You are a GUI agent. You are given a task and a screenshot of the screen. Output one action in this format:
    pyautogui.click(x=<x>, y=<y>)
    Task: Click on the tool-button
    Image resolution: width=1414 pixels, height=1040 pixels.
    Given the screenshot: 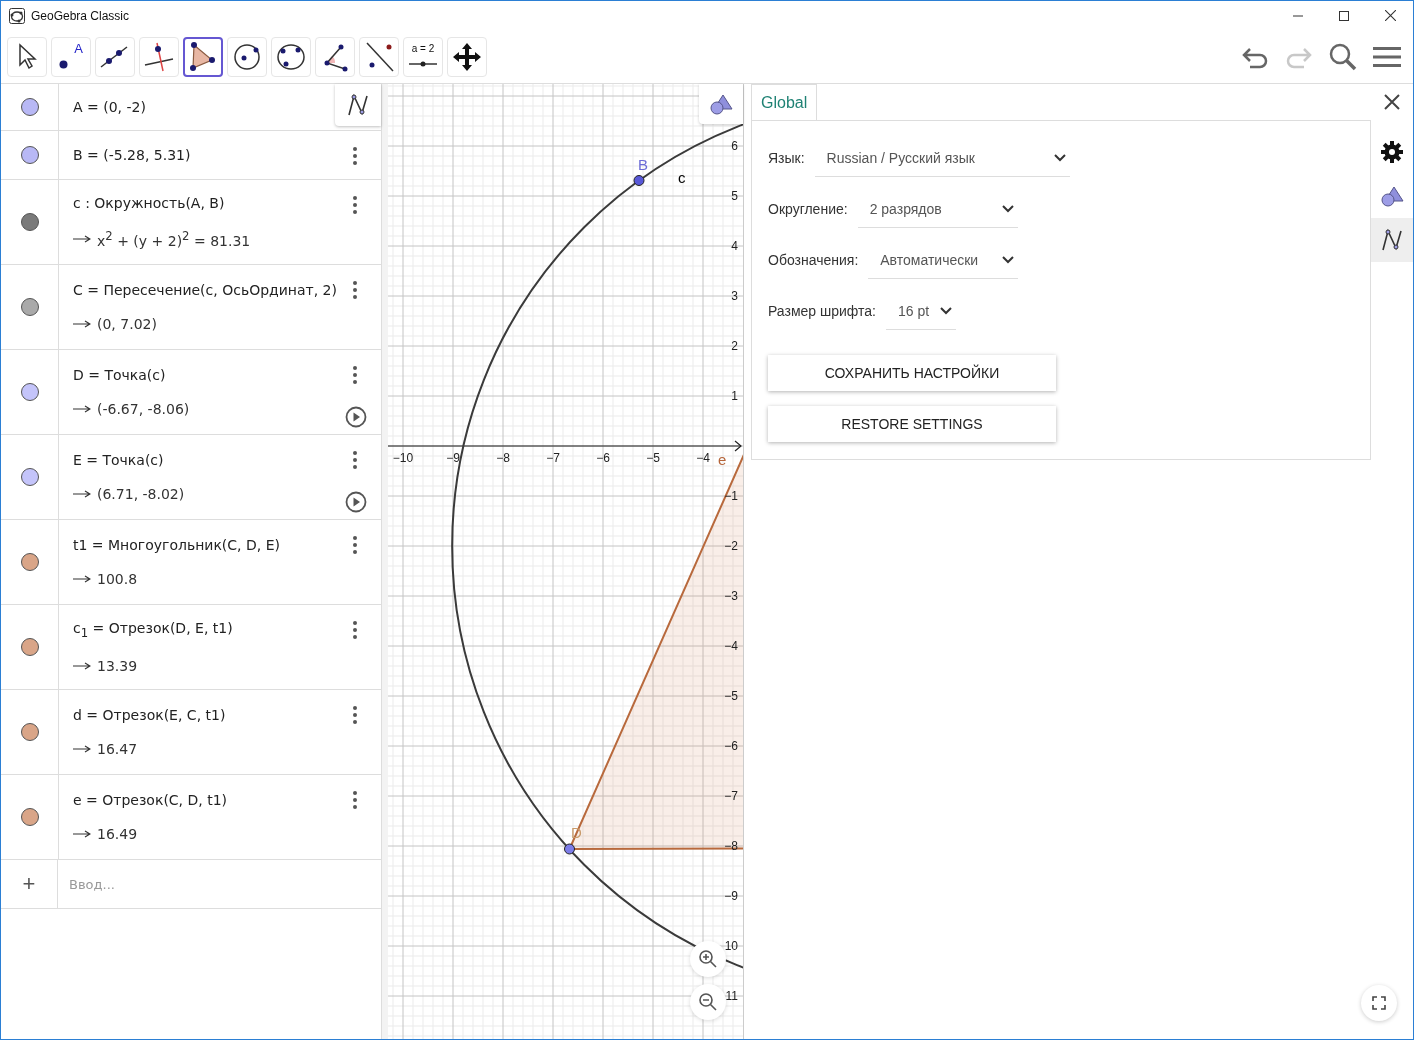 What is the action you would take?
    pyautogui.click(x=203, y=56)
    